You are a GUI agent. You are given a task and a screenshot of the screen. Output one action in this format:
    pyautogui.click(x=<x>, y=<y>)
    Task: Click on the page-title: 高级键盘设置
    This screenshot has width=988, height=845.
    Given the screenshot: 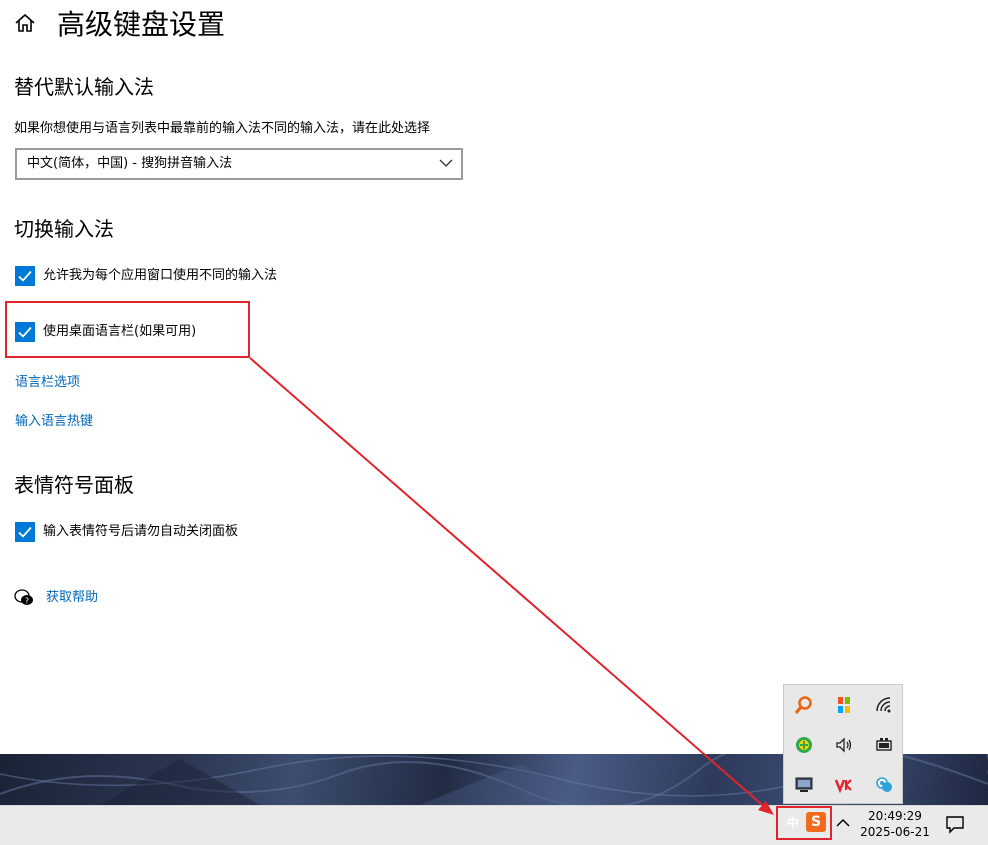 What is the action you would take?
    pyautogui.click(x=141, y=24)
    